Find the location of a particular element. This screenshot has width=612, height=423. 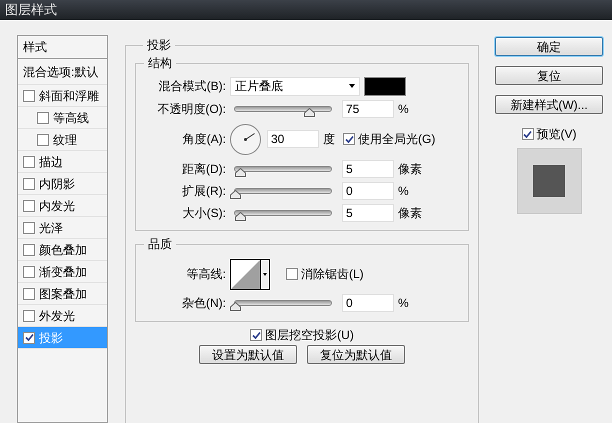

caret-icon is located at coordinates (352, 86).